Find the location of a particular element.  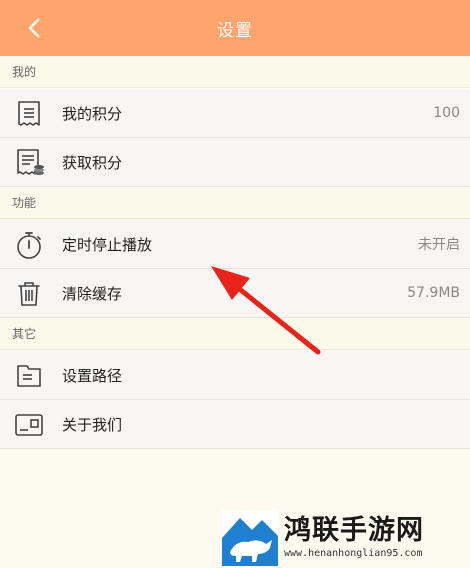

page-title: 设置 is located at coordinates (235, 30).